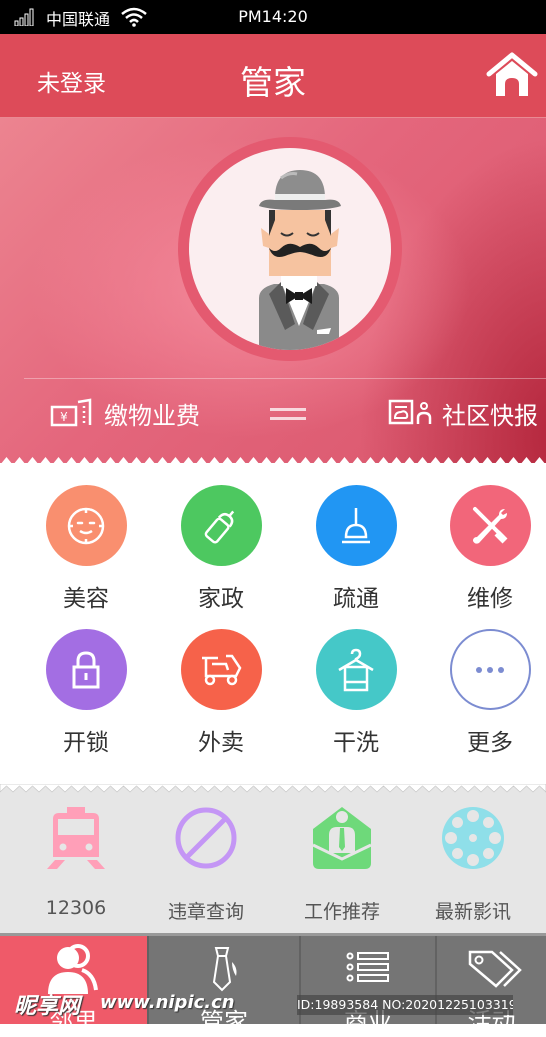  What do you see at coordinates (356, 525) in the screenshot?
I see `plunger-icon` at bounding box center [356, 525].